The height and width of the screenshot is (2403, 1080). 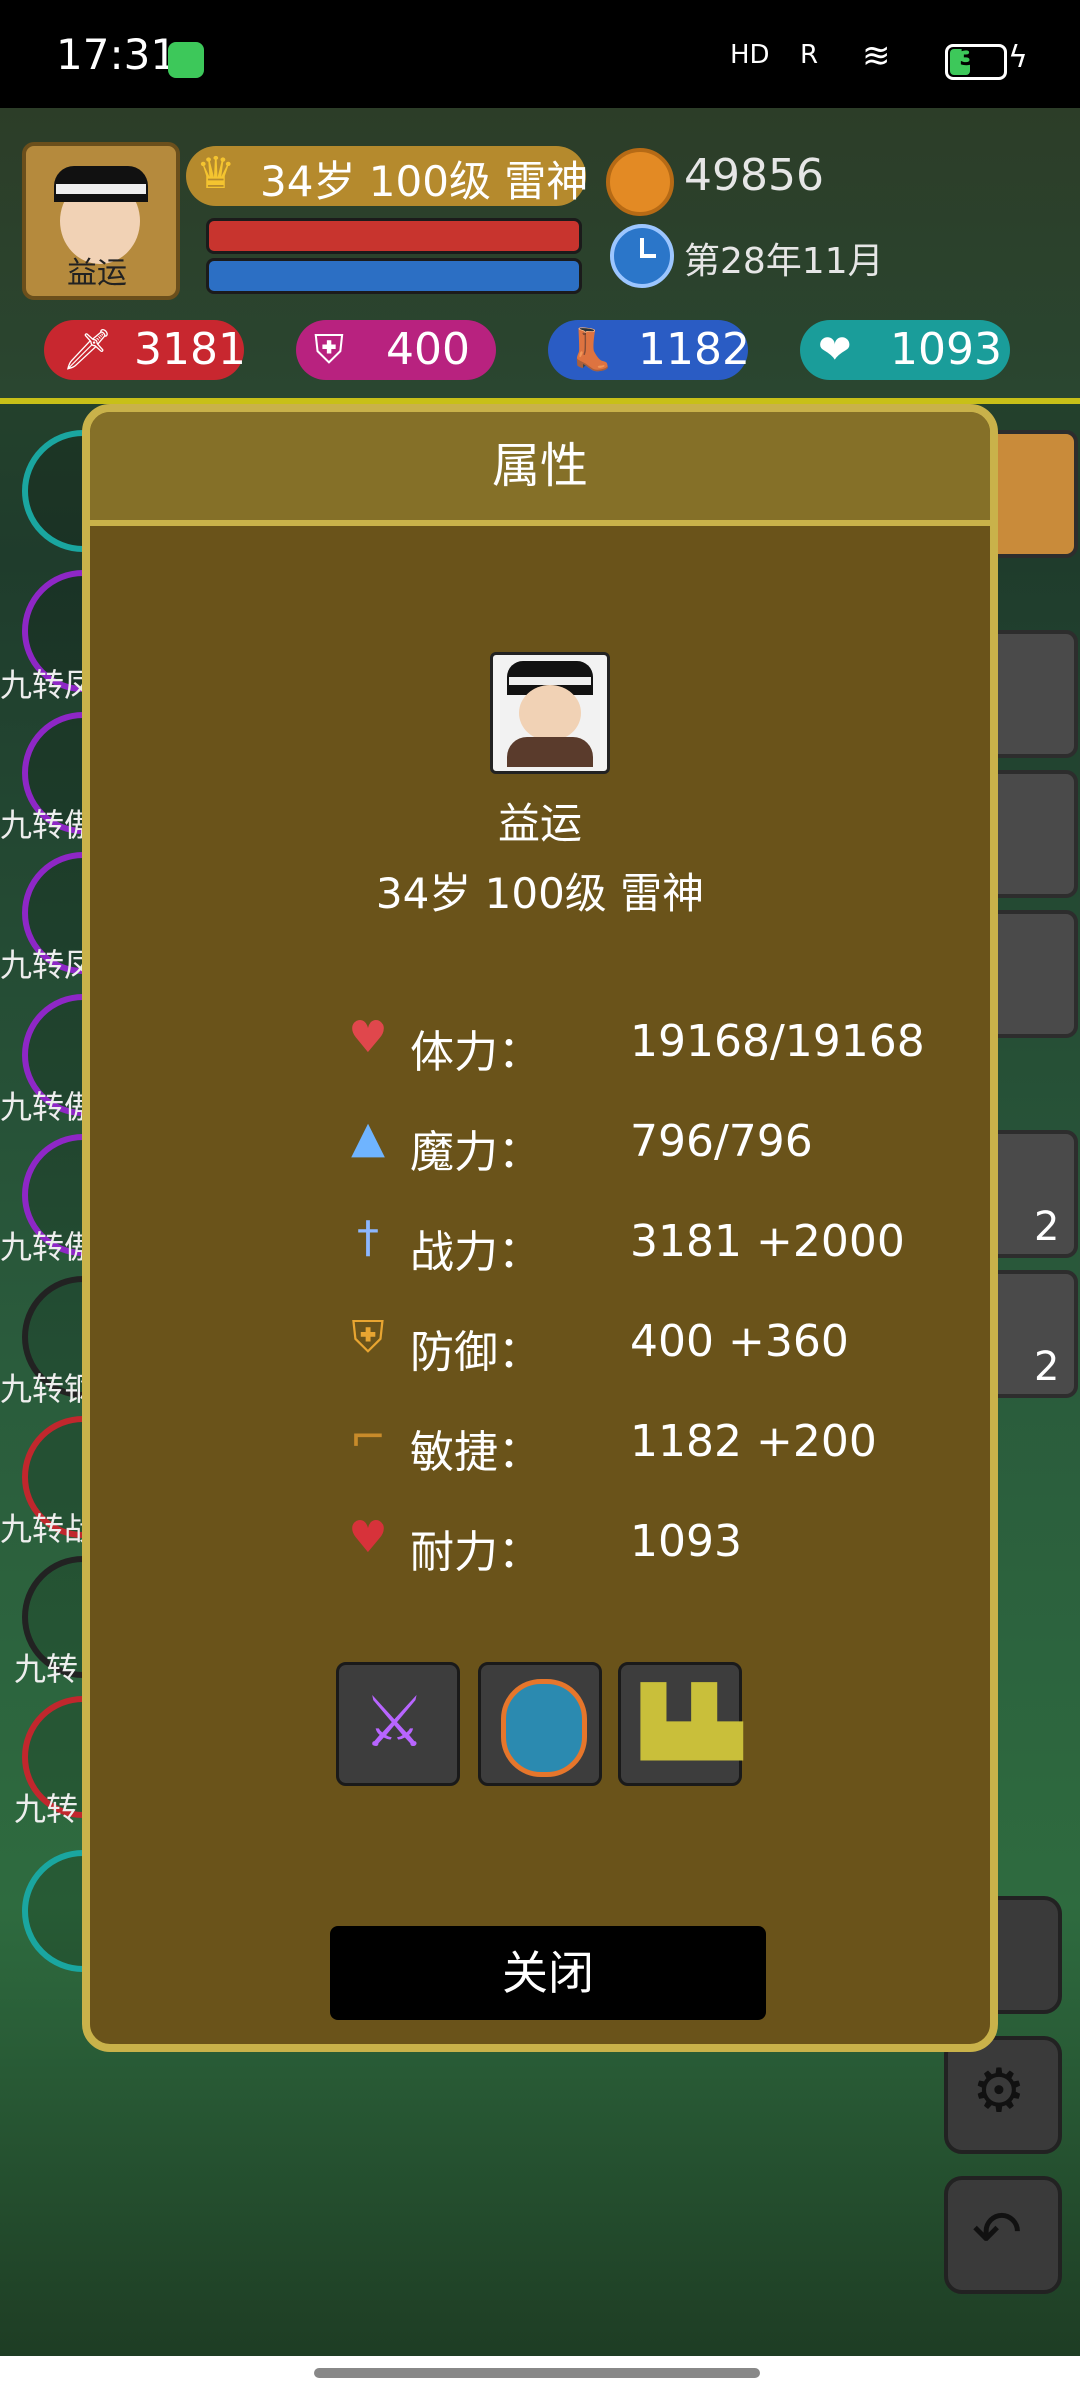 I want to click on avatar-name: 益运, so click(x=97, y=273).